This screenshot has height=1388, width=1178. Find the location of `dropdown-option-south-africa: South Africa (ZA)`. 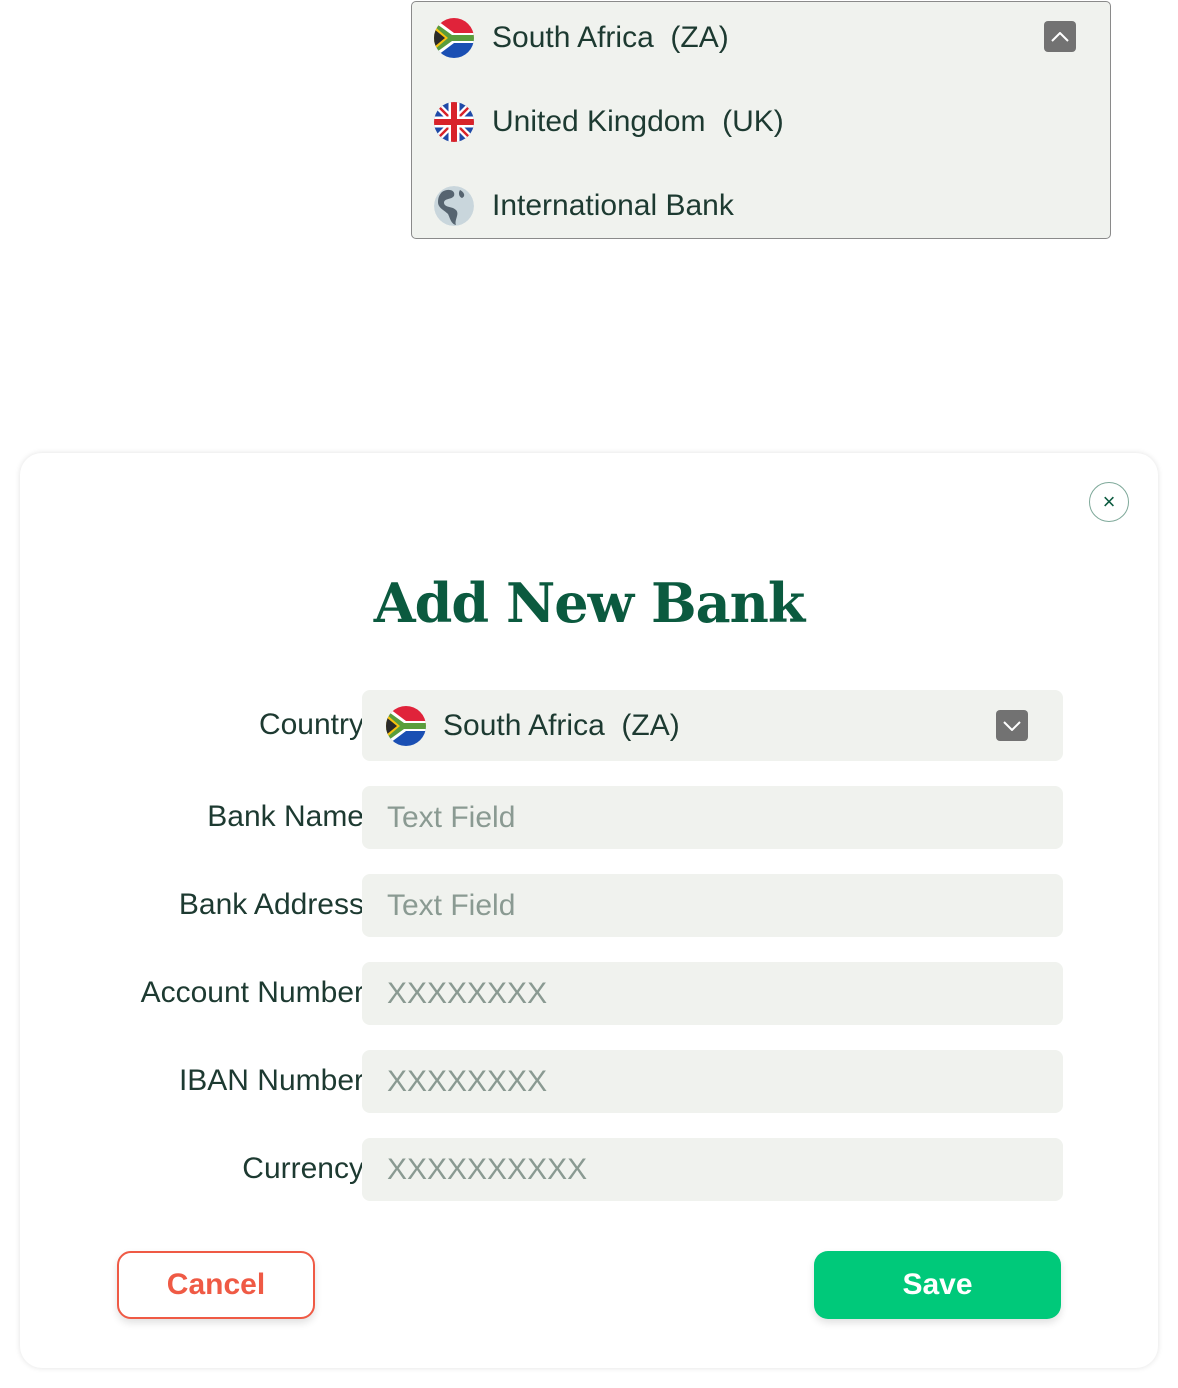

dropdown-option-south-africa: South Africa (ZA) is located at coordinates (581, 38).